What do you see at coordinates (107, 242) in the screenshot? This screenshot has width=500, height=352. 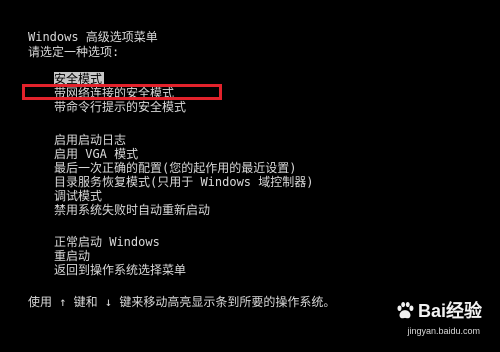 I see `menu-item-start-normally: 正常启动 Windows` at bounding box center [107, 242].